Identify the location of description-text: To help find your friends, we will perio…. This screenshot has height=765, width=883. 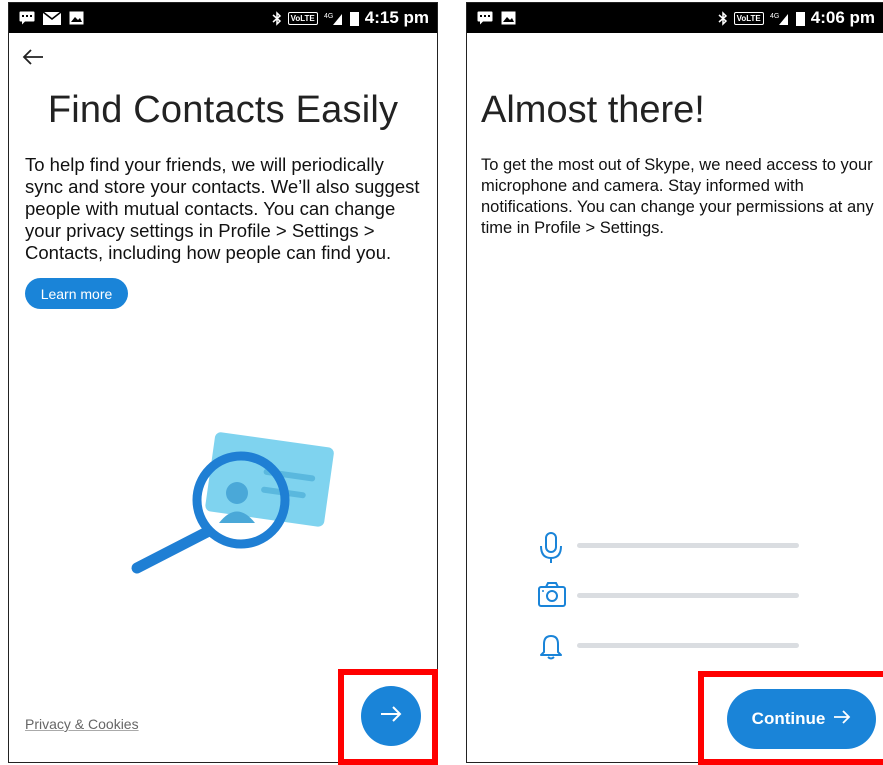
(222, 208).